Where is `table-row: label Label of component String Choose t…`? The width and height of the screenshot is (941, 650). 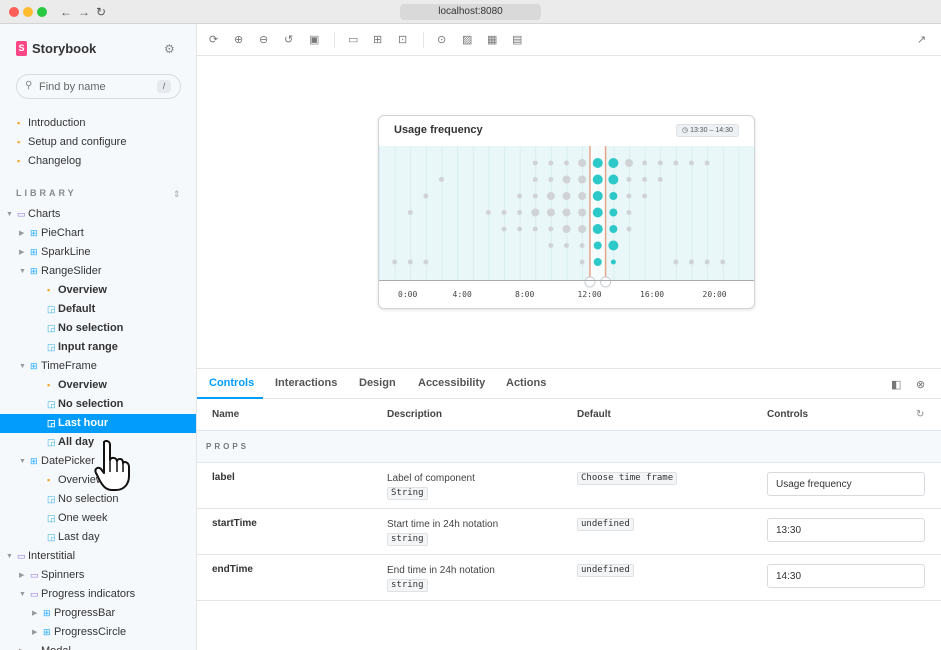 table-row: label Label of component String Choose t… is located at coordinates (569, 486).